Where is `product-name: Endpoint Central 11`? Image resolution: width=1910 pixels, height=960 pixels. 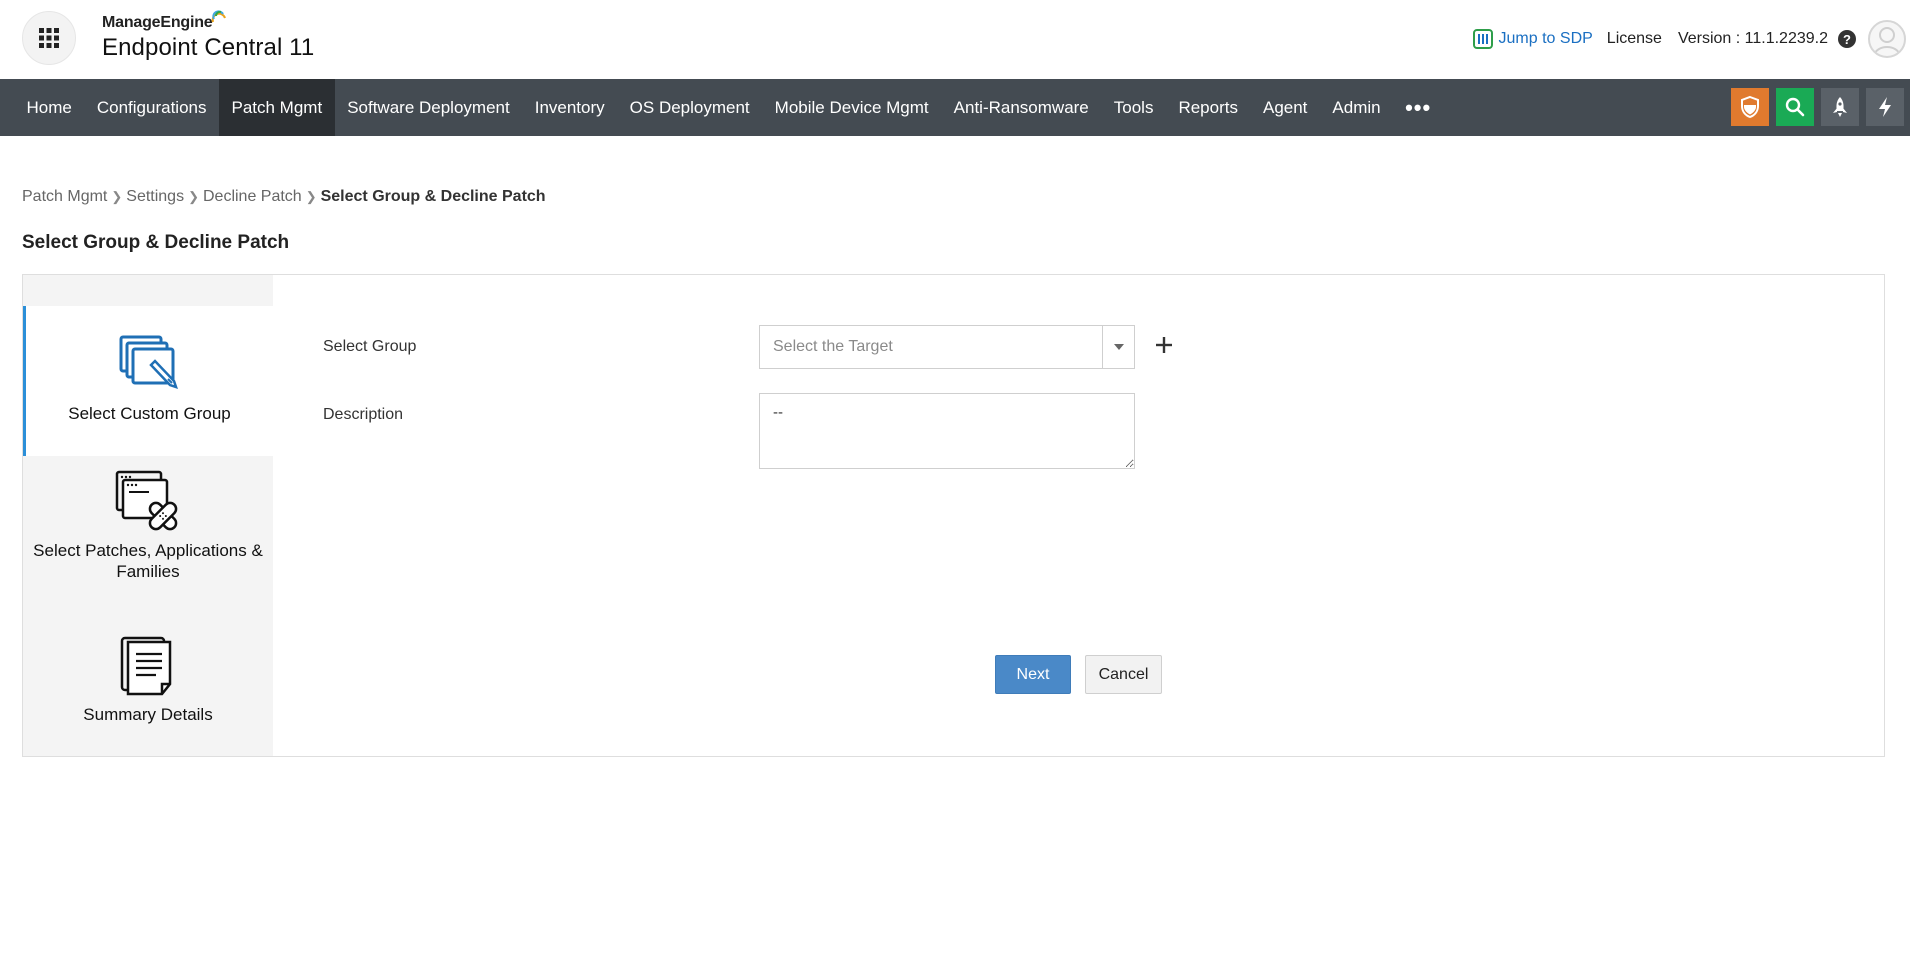 product-name: Endpoint Central 11 is located at coordinates (208, 47).